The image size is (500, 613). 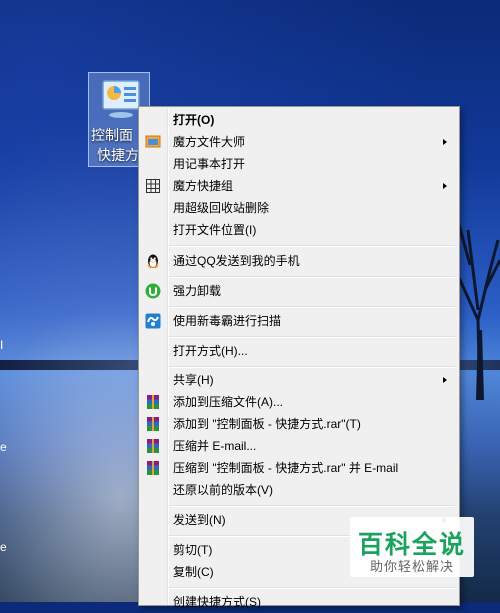 What do you see at coordinates (412, 547) in the screenshot?
I see `watermark-badge: 百科全说 助你轻松解决` at bounding box center [412, 547].